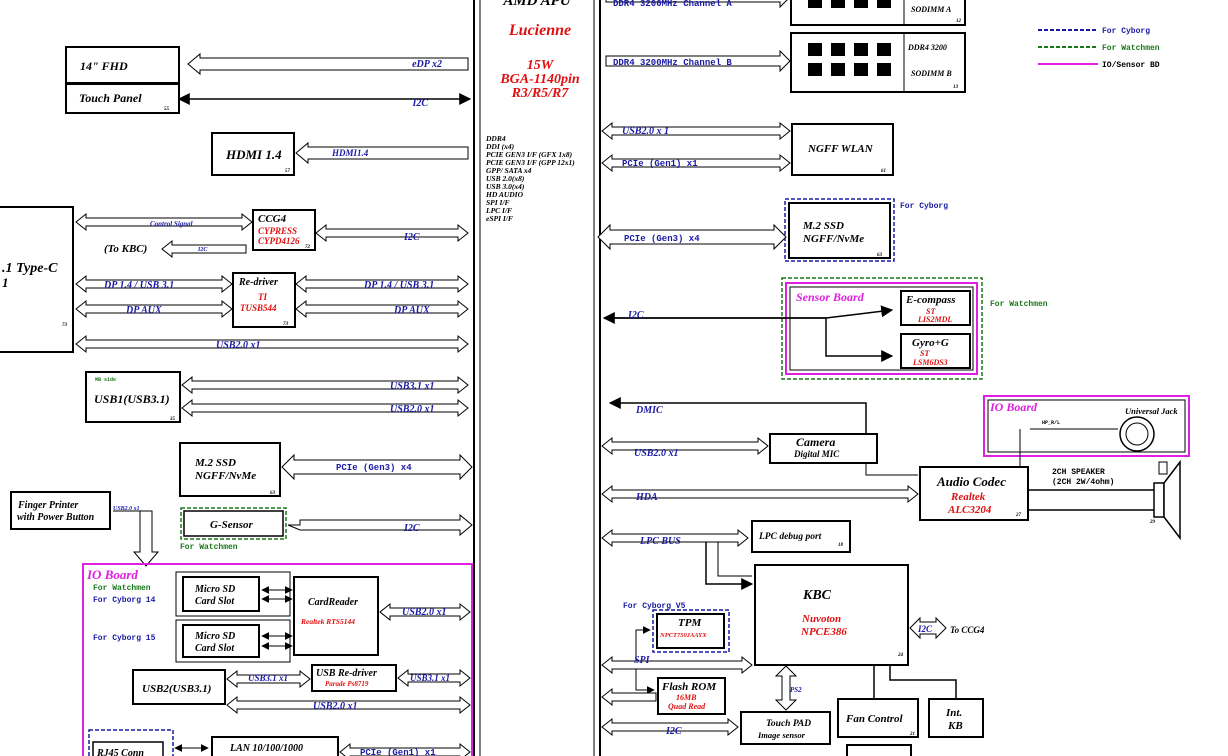 This screenshot has height=756, width=1228. Describe the element at coordinates (105, 380) in the screenshot. I see `usb1-tag: MB side` at that location.